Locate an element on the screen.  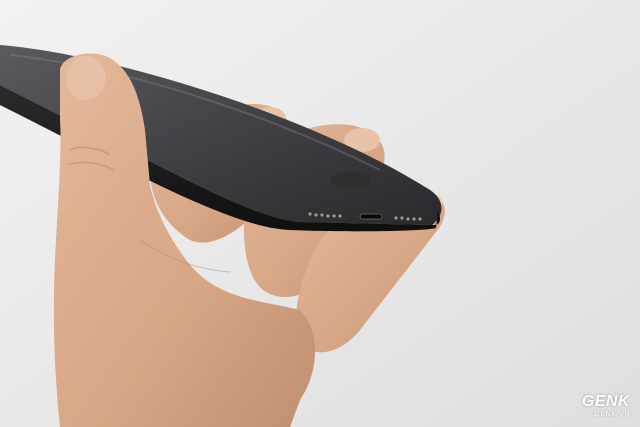
watermark: GENK GENK.VN is located at coordinates (606, 406).